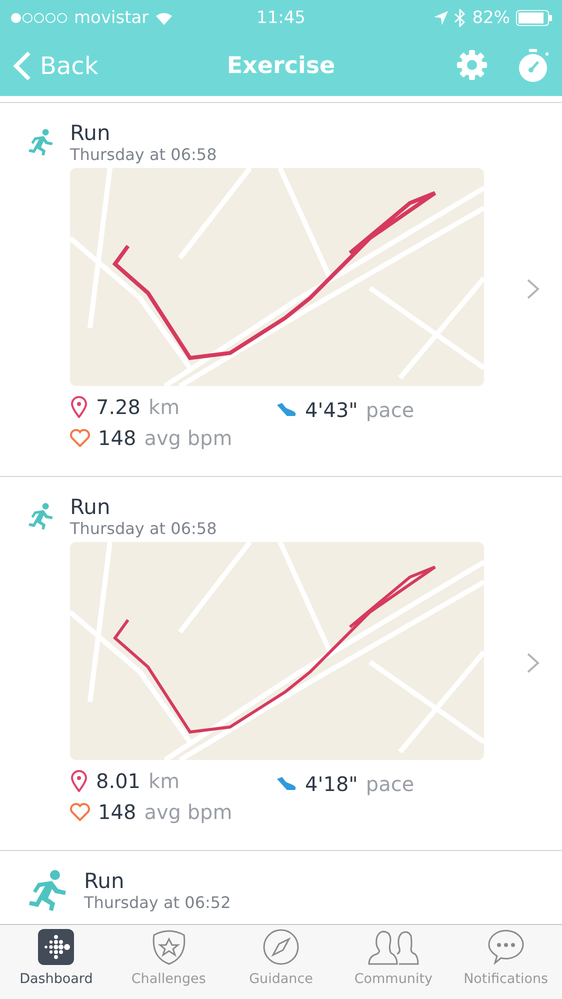 The width and height of the screenshot is (562, 999). What do you see at coordinates (168, 947) in the screenshot?
I see `star-shield-icon` at bounding box center [168, 947].